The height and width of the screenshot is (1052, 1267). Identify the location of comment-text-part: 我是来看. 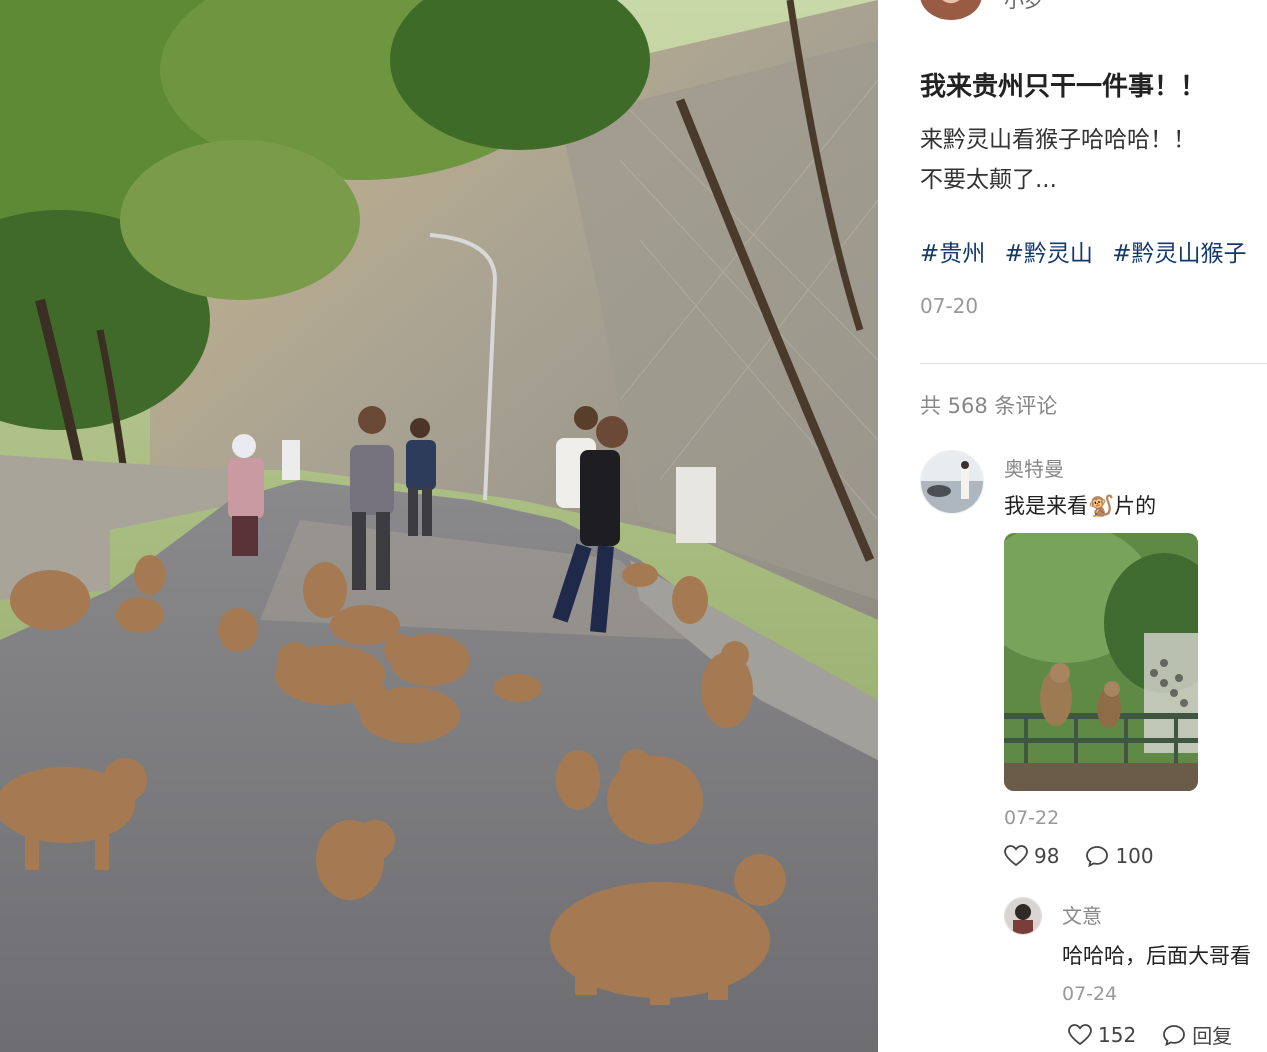
(1046, 506).